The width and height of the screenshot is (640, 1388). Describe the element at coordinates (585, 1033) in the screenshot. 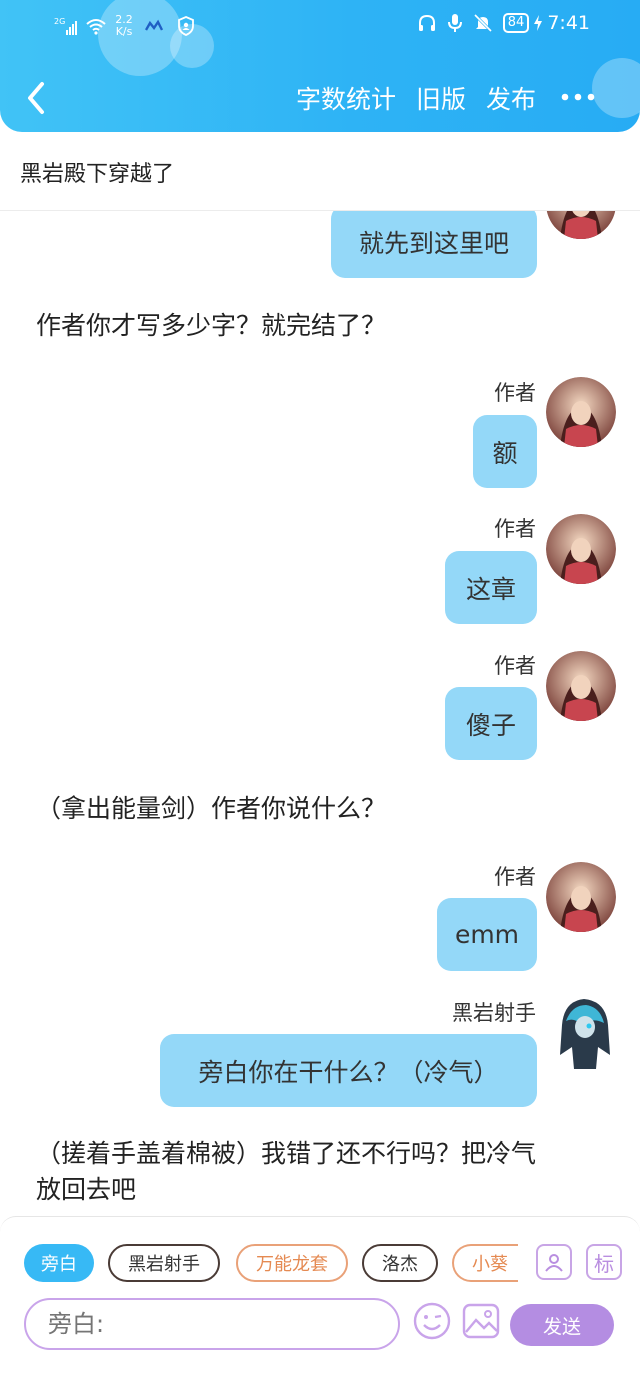

I see `black-rock-shooter-avatar` at that location.